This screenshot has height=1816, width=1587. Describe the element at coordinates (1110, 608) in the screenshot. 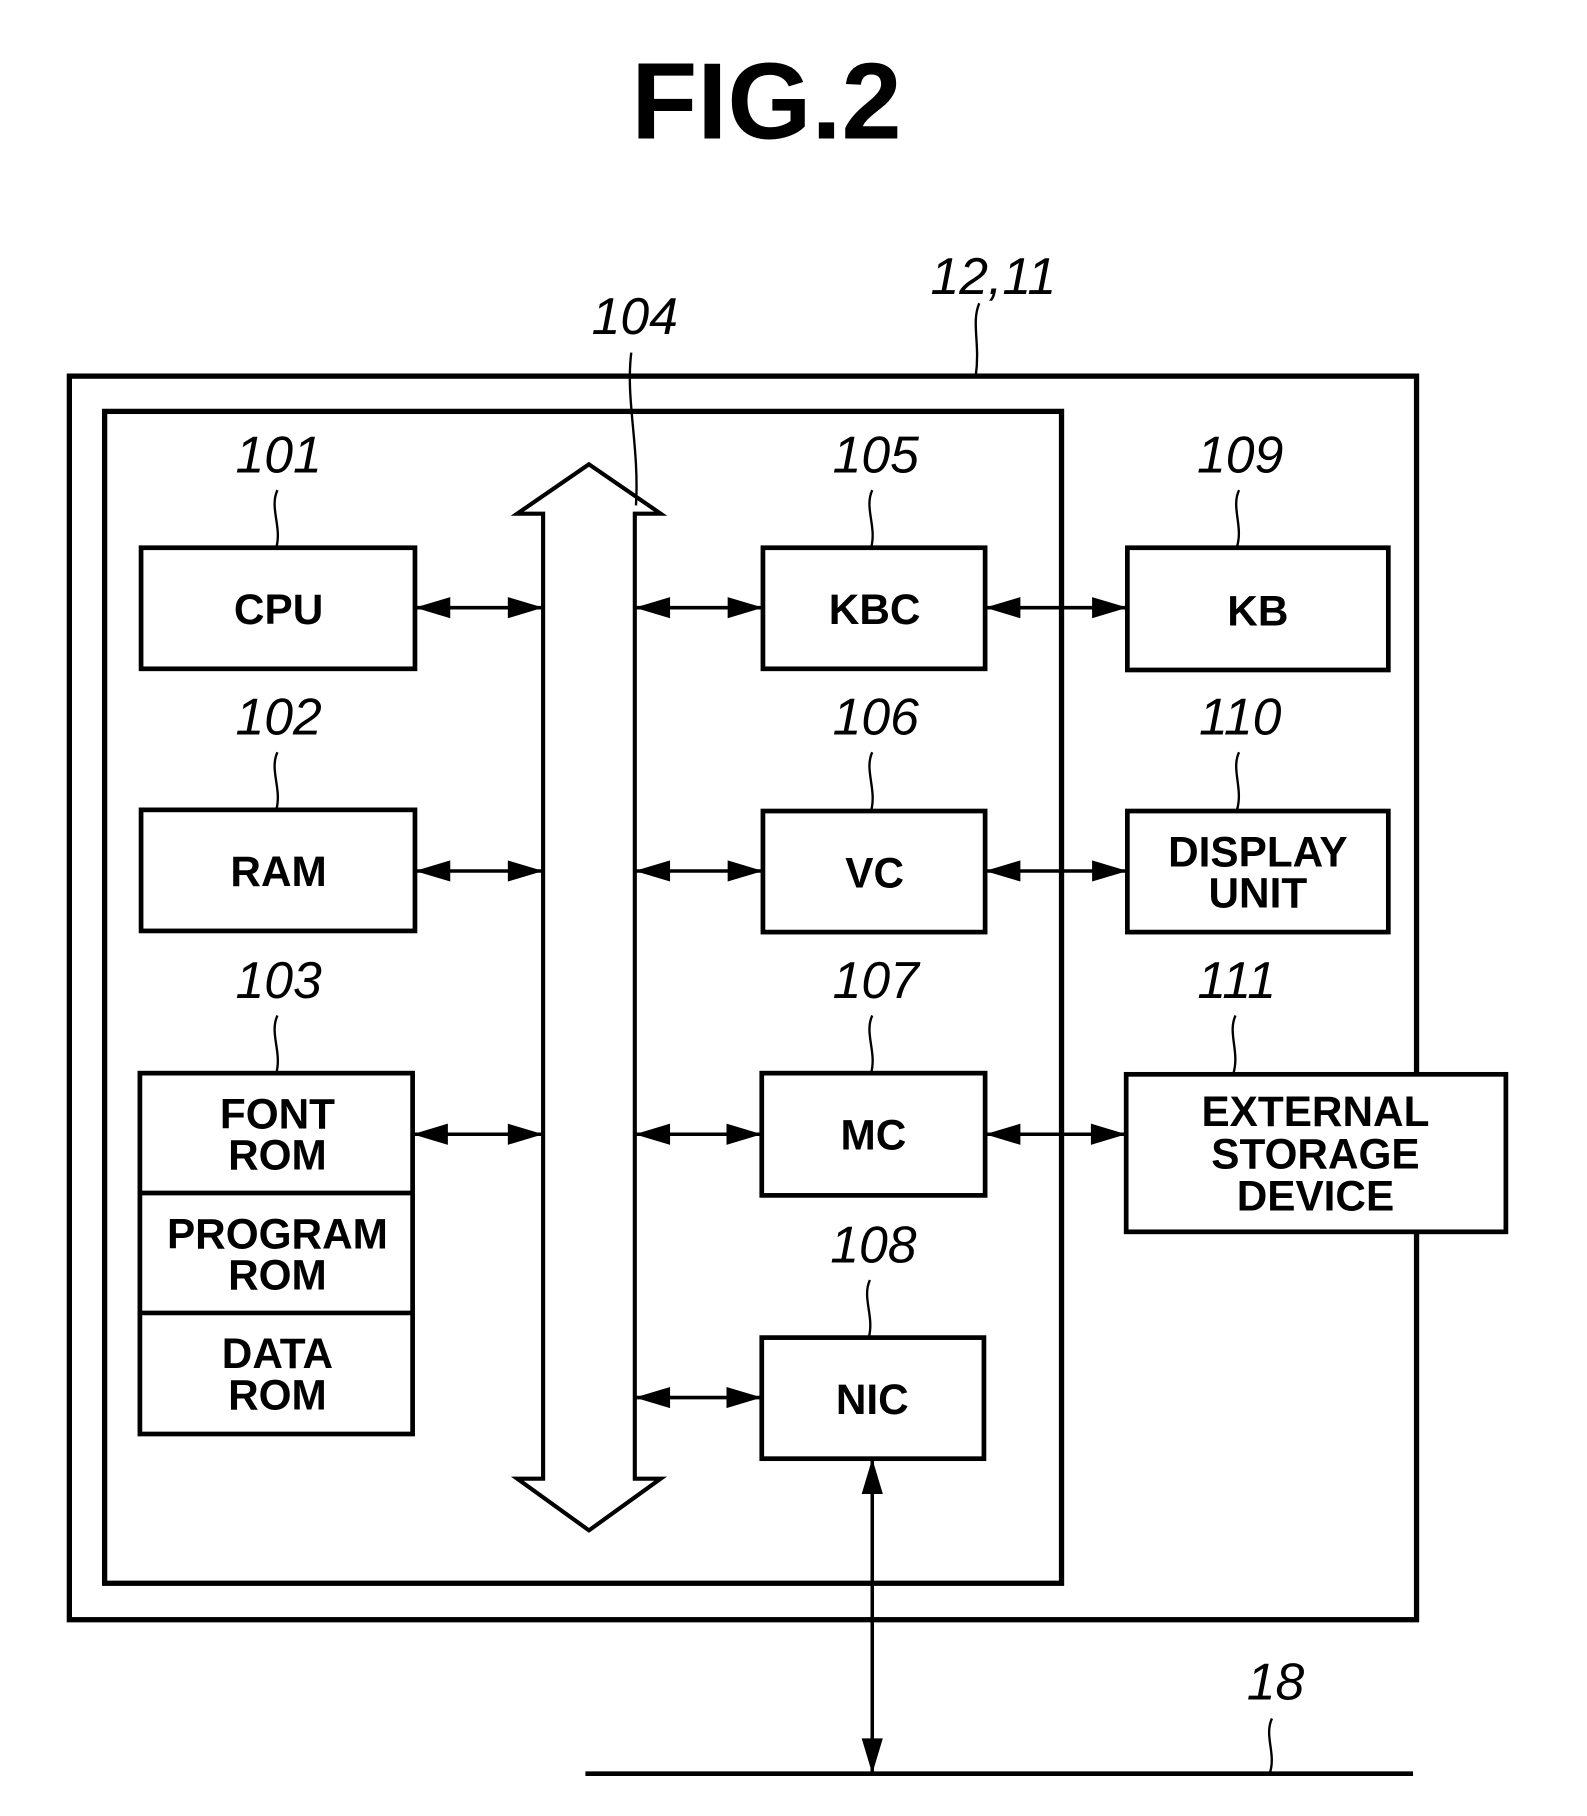

I see `kbc-kb-arrowhead-right` at that location.